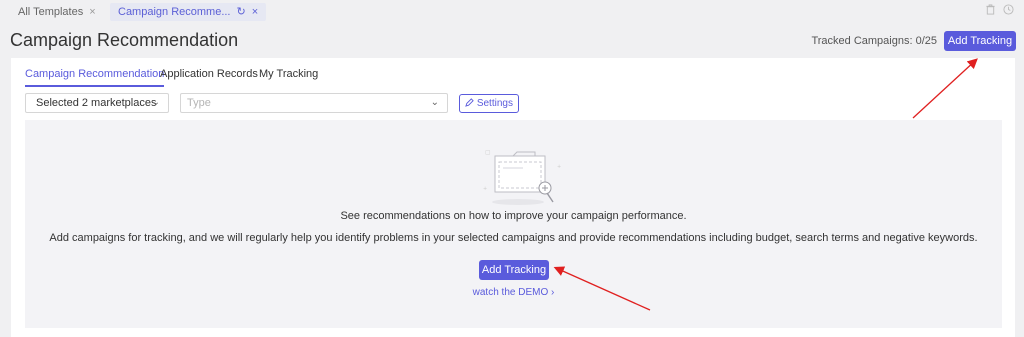 Image resolution: width=1024 pixels, height=337 pixels. I want to click on type-placeholder: Type, so click(199, 103).